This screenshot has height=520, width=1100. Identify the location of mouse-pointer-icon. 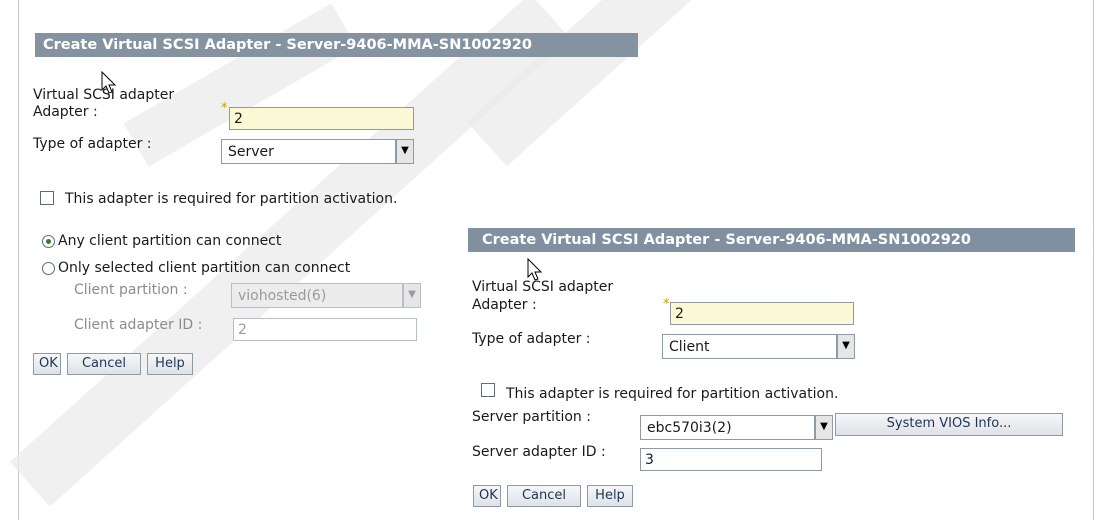
(535, 269).